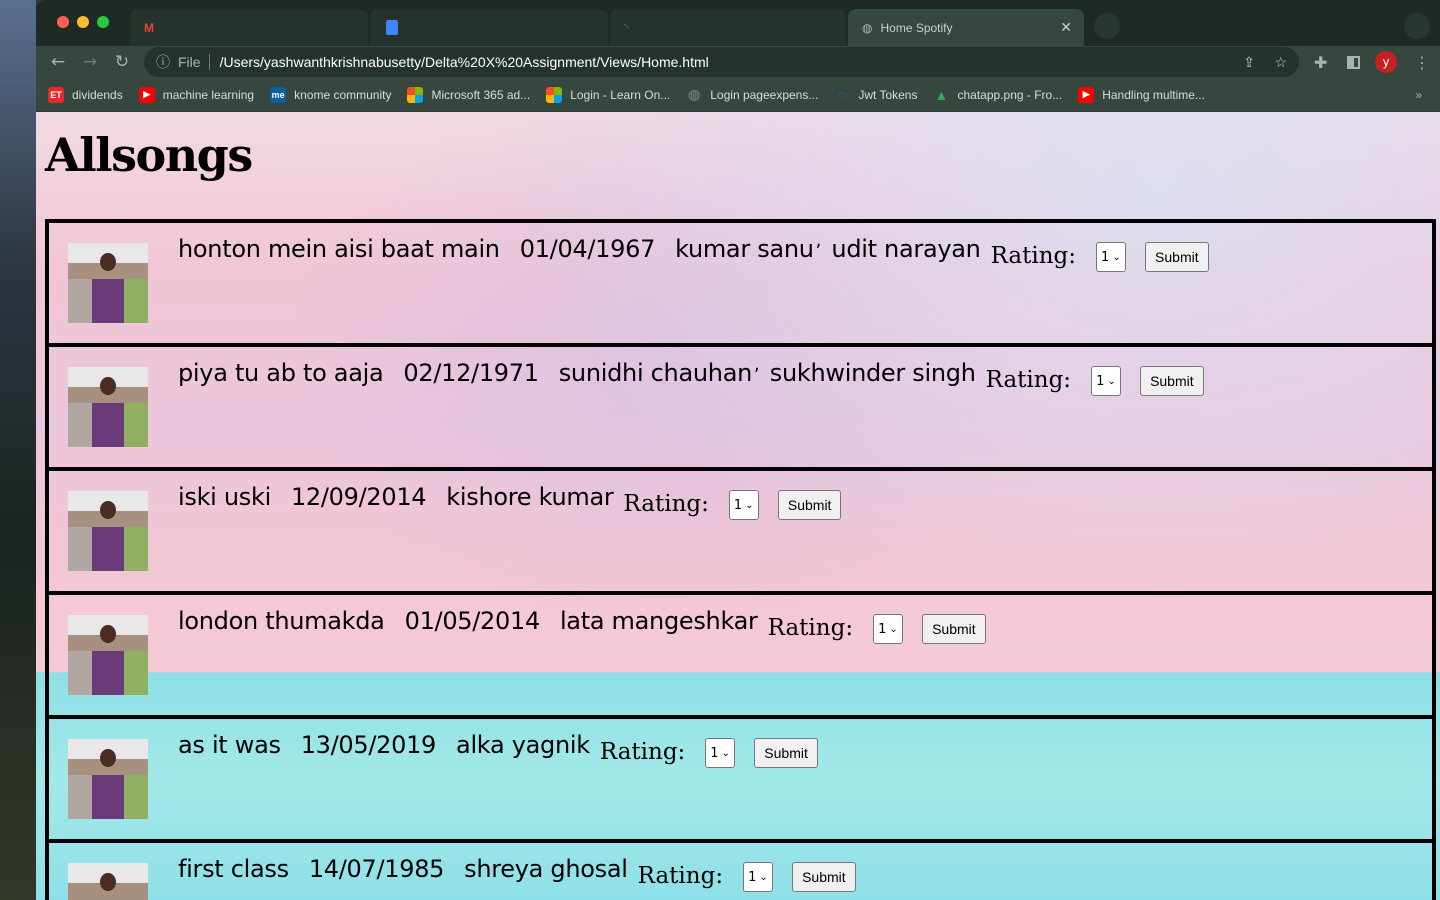  I want to click on new-tab-button, so click(1107, 26).